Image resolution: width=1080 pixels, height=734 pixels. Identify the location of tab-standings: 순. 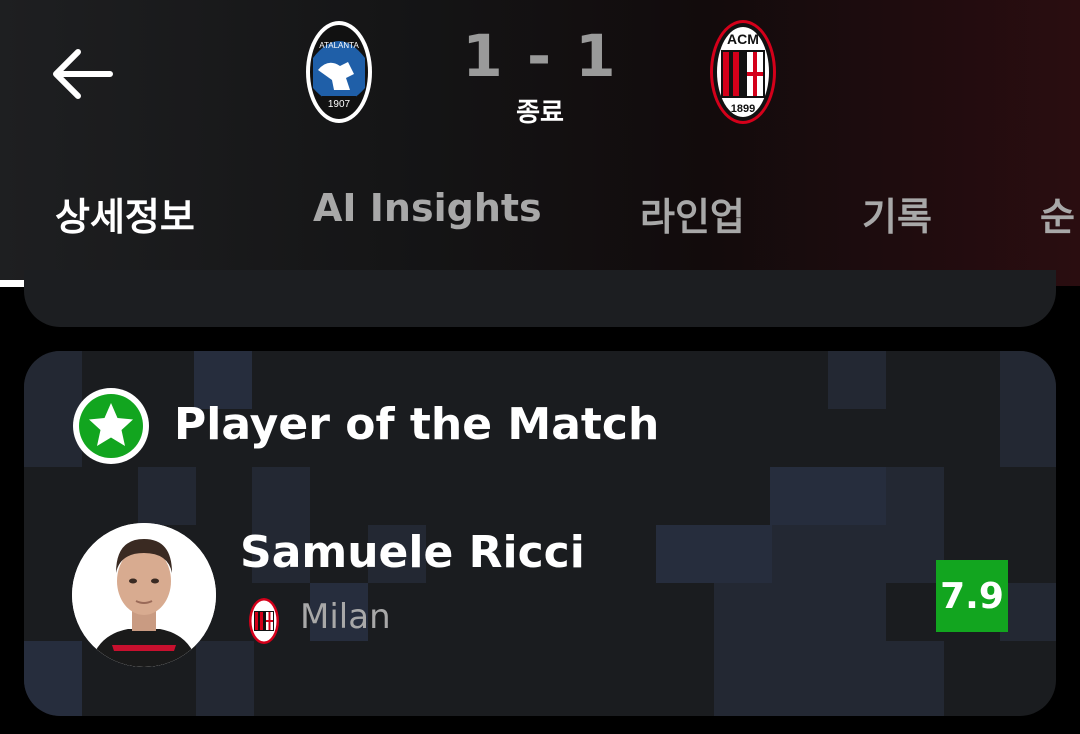
(1057, 213).